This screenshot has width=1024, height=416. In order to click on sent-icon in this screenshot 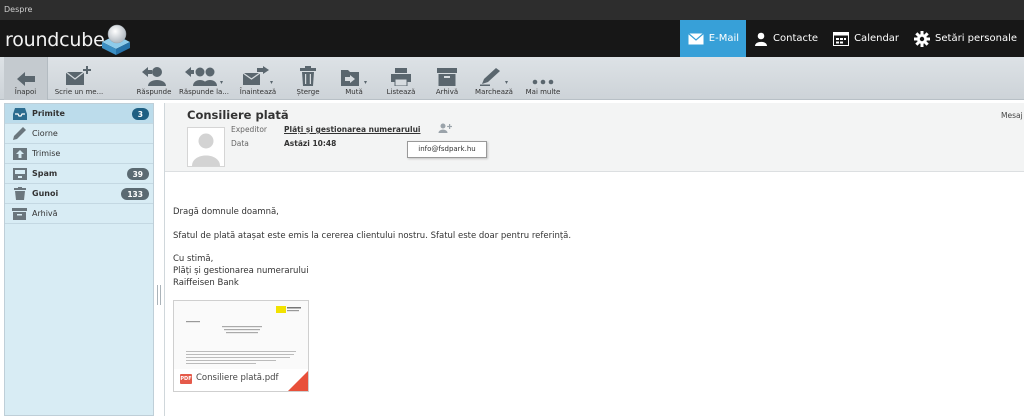, I will do `click(19, 153)`.